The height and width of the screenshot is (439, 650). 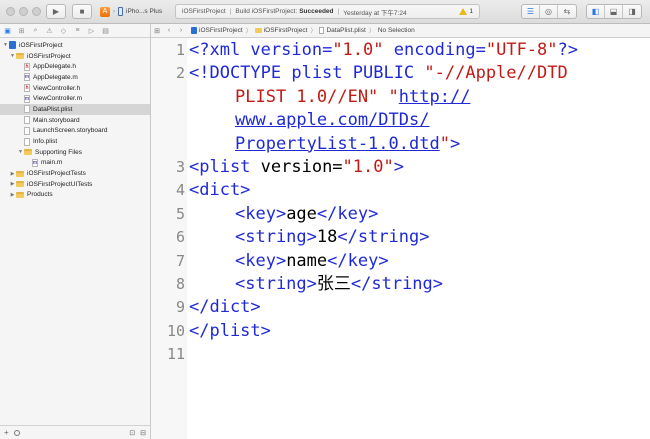 I want to click on find-navigator-tab-icon: ⌕, so click(x=35, y=30).